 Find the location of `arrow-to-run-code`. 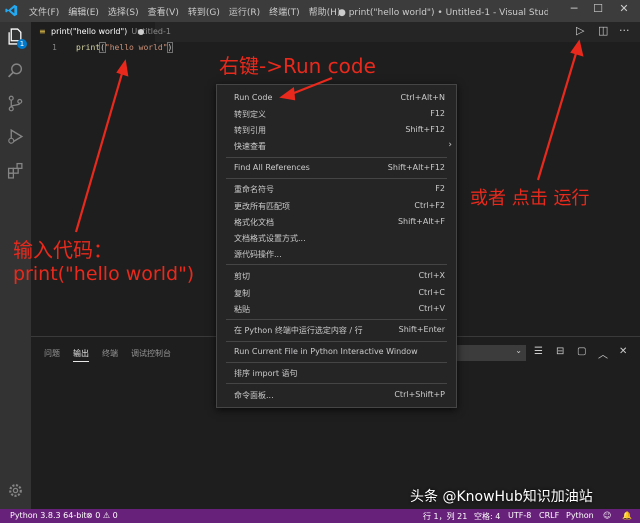

arrow-to-run-code is located at coordinates (310, 86).